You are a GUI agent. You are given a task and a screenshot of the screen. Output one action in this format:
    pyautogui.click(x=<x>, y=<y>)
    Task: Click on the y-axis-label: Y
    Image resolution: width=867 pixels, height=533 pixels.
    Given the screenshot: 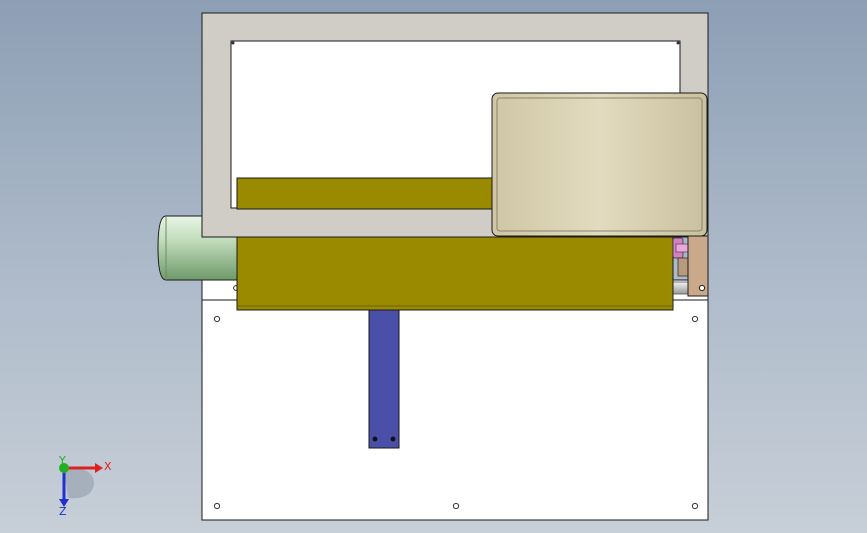 What is the action you would take?
    pyautogui.click(x=62, y=460)
    